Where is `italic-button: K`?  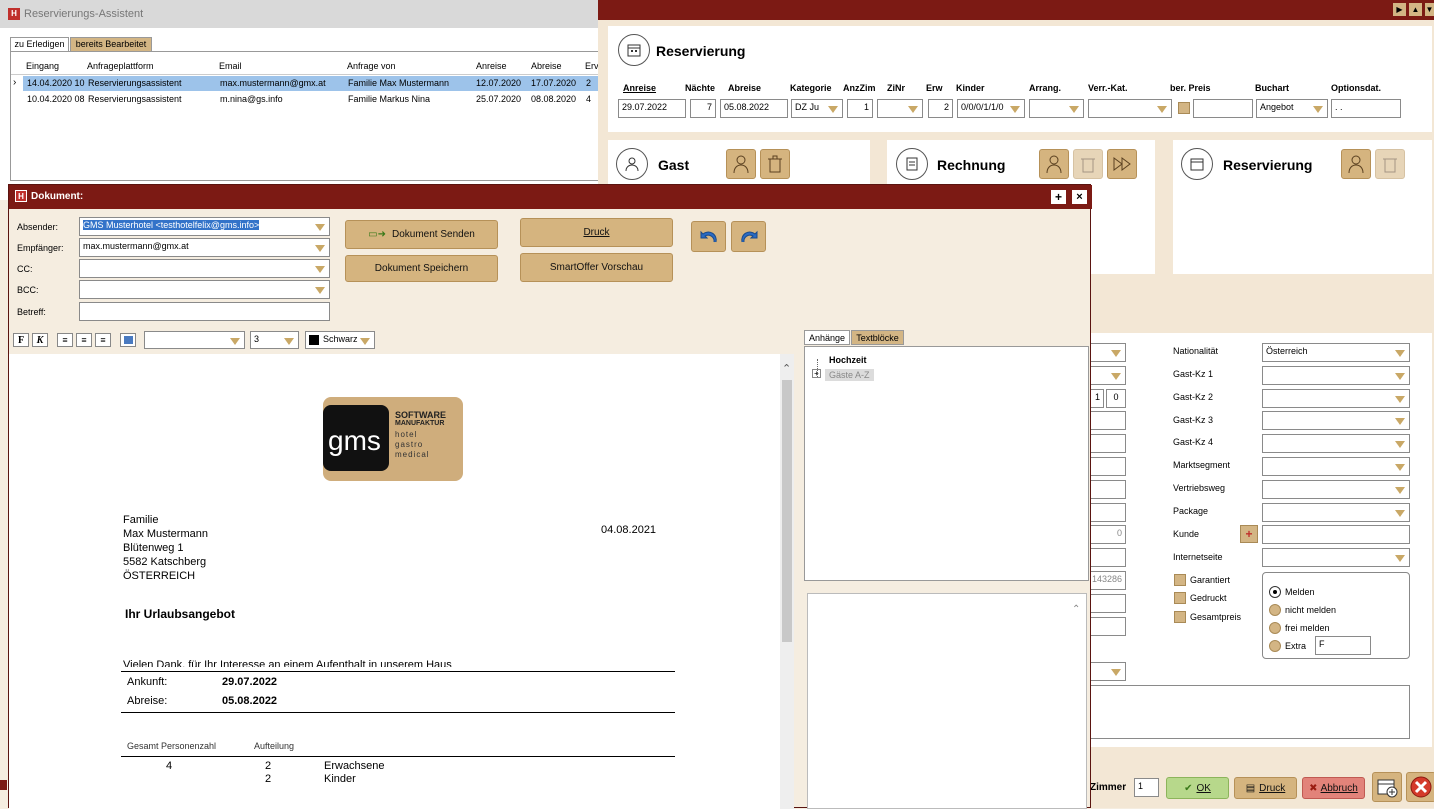 italic-button: K is located at coordinates (40, 340).